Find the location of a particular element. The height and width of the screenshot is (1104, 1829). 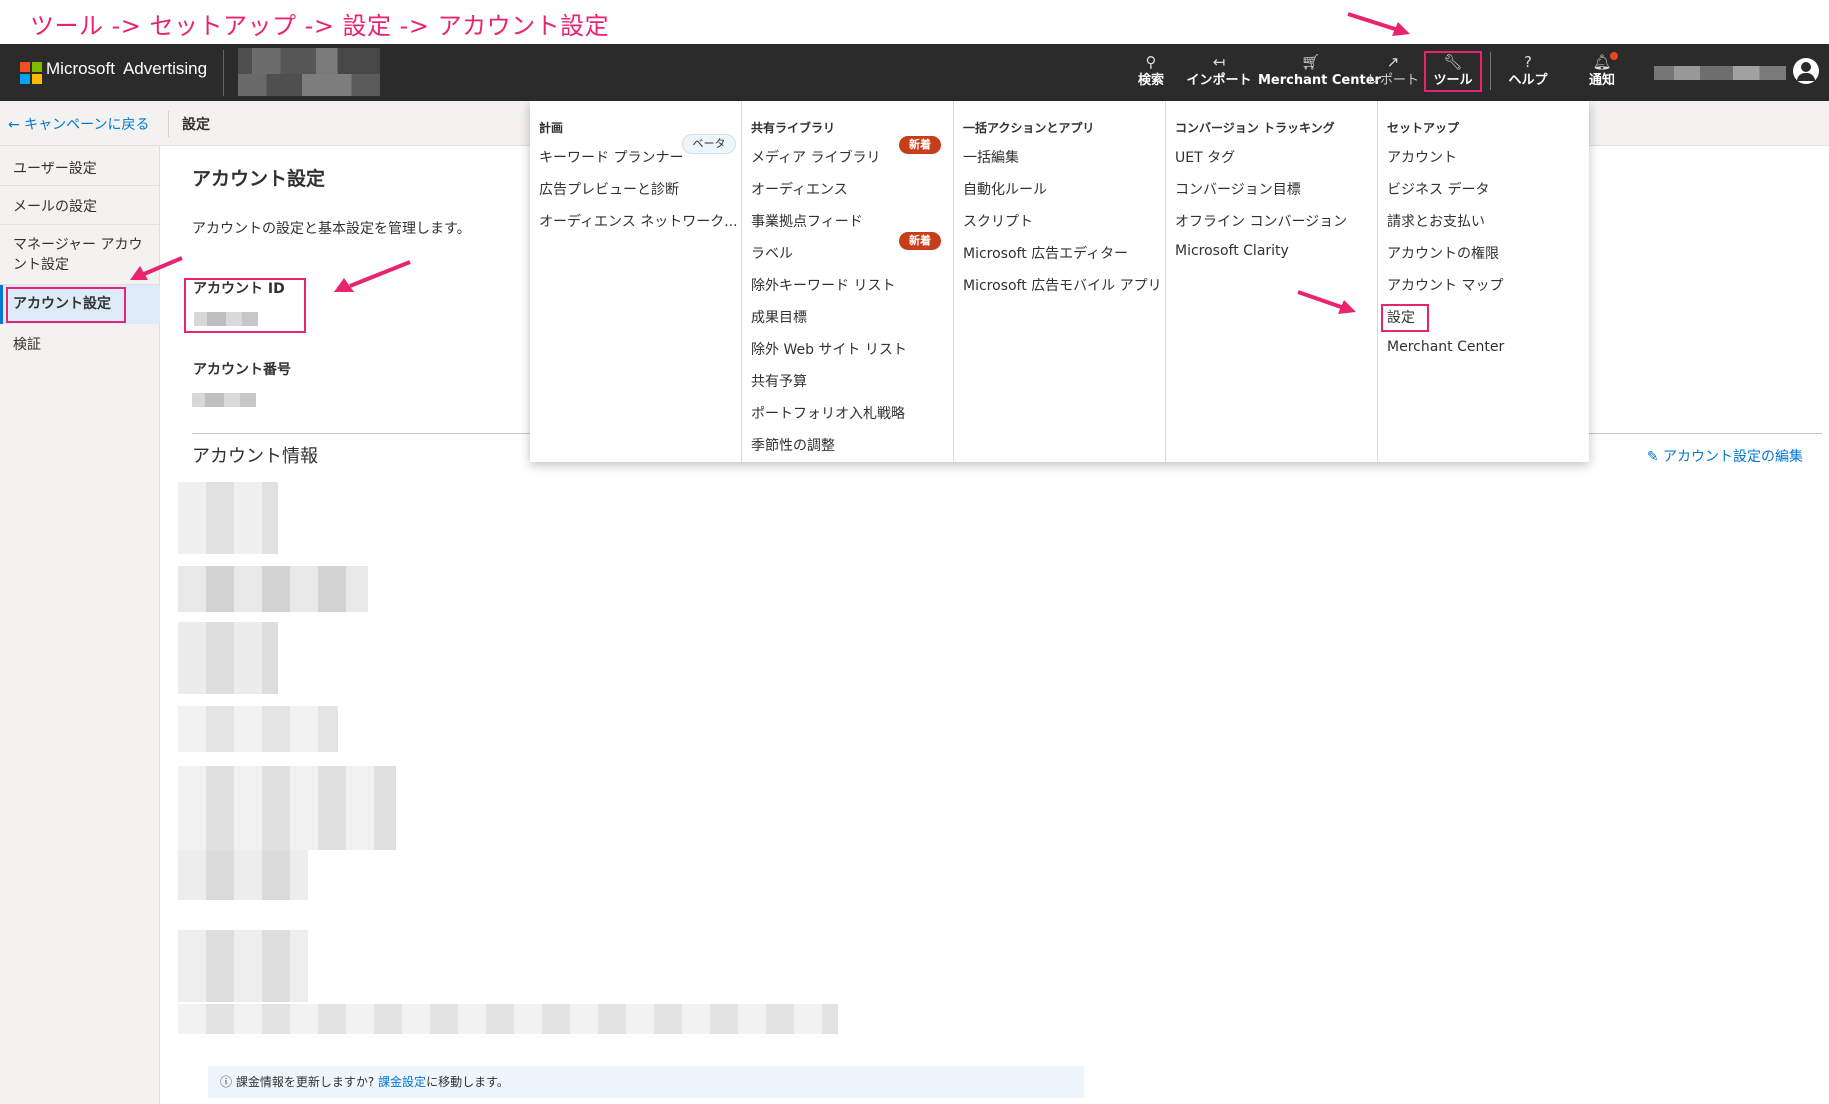

cart-icon: 🛒︎ is located at coordinates (1310, 62).